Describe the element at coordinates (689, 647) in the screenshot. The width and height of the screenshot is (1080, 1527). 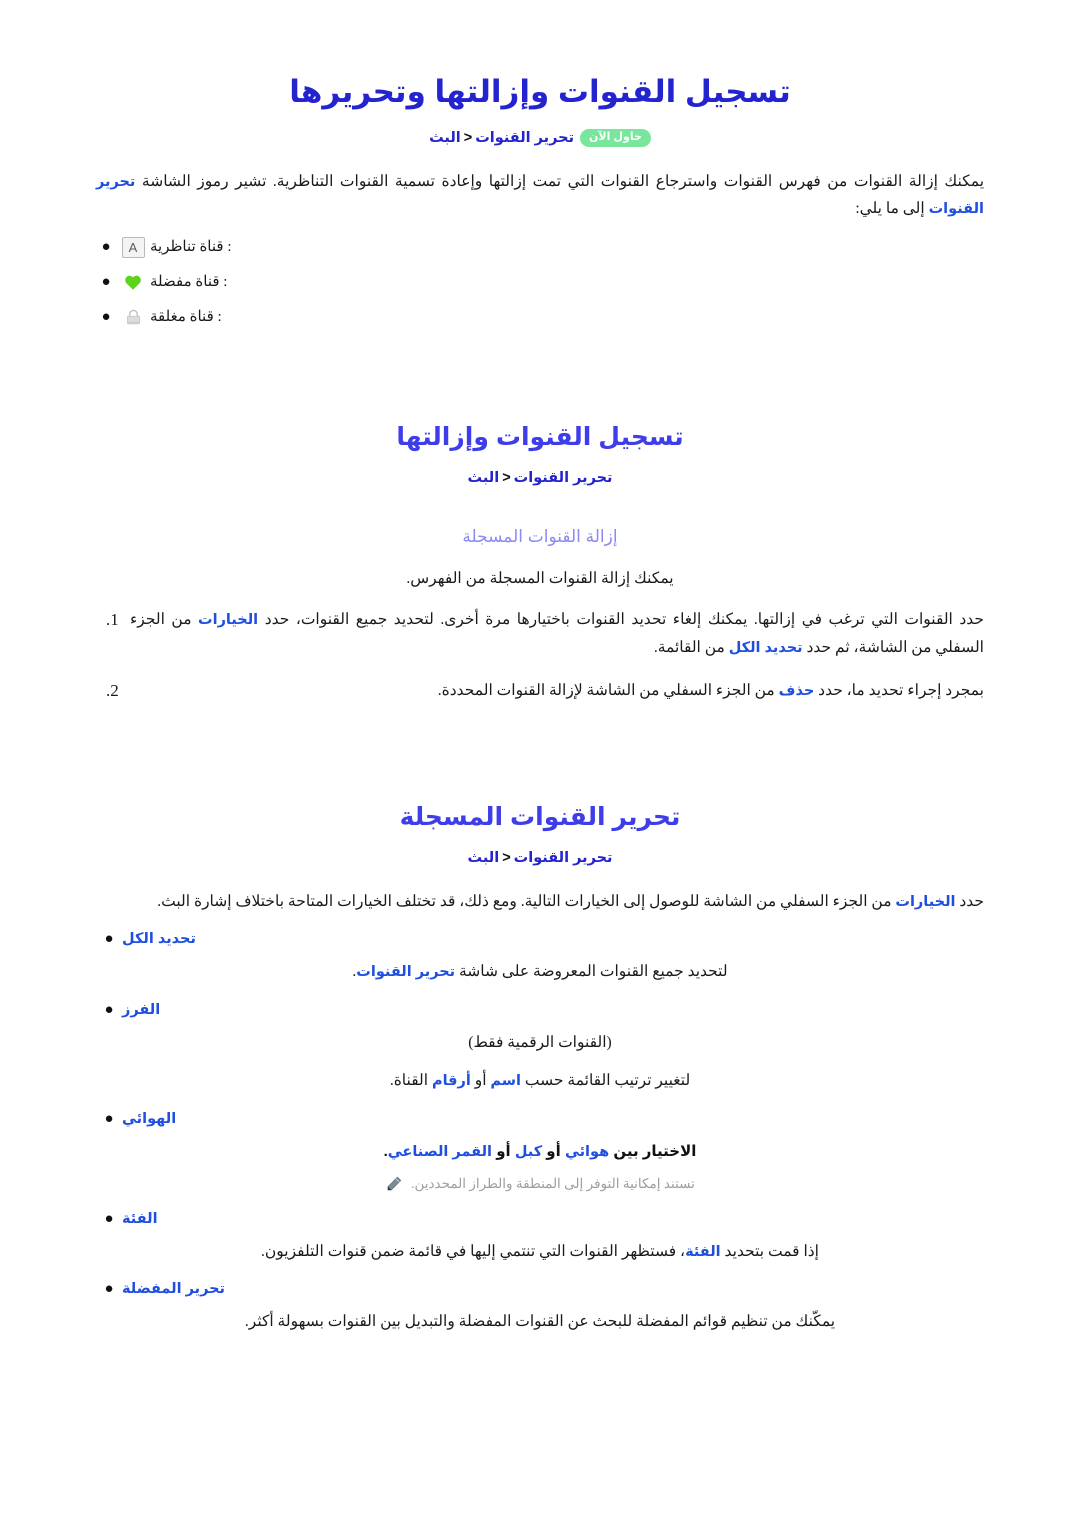
I see `step-text-3: من القائمة.` at that location.